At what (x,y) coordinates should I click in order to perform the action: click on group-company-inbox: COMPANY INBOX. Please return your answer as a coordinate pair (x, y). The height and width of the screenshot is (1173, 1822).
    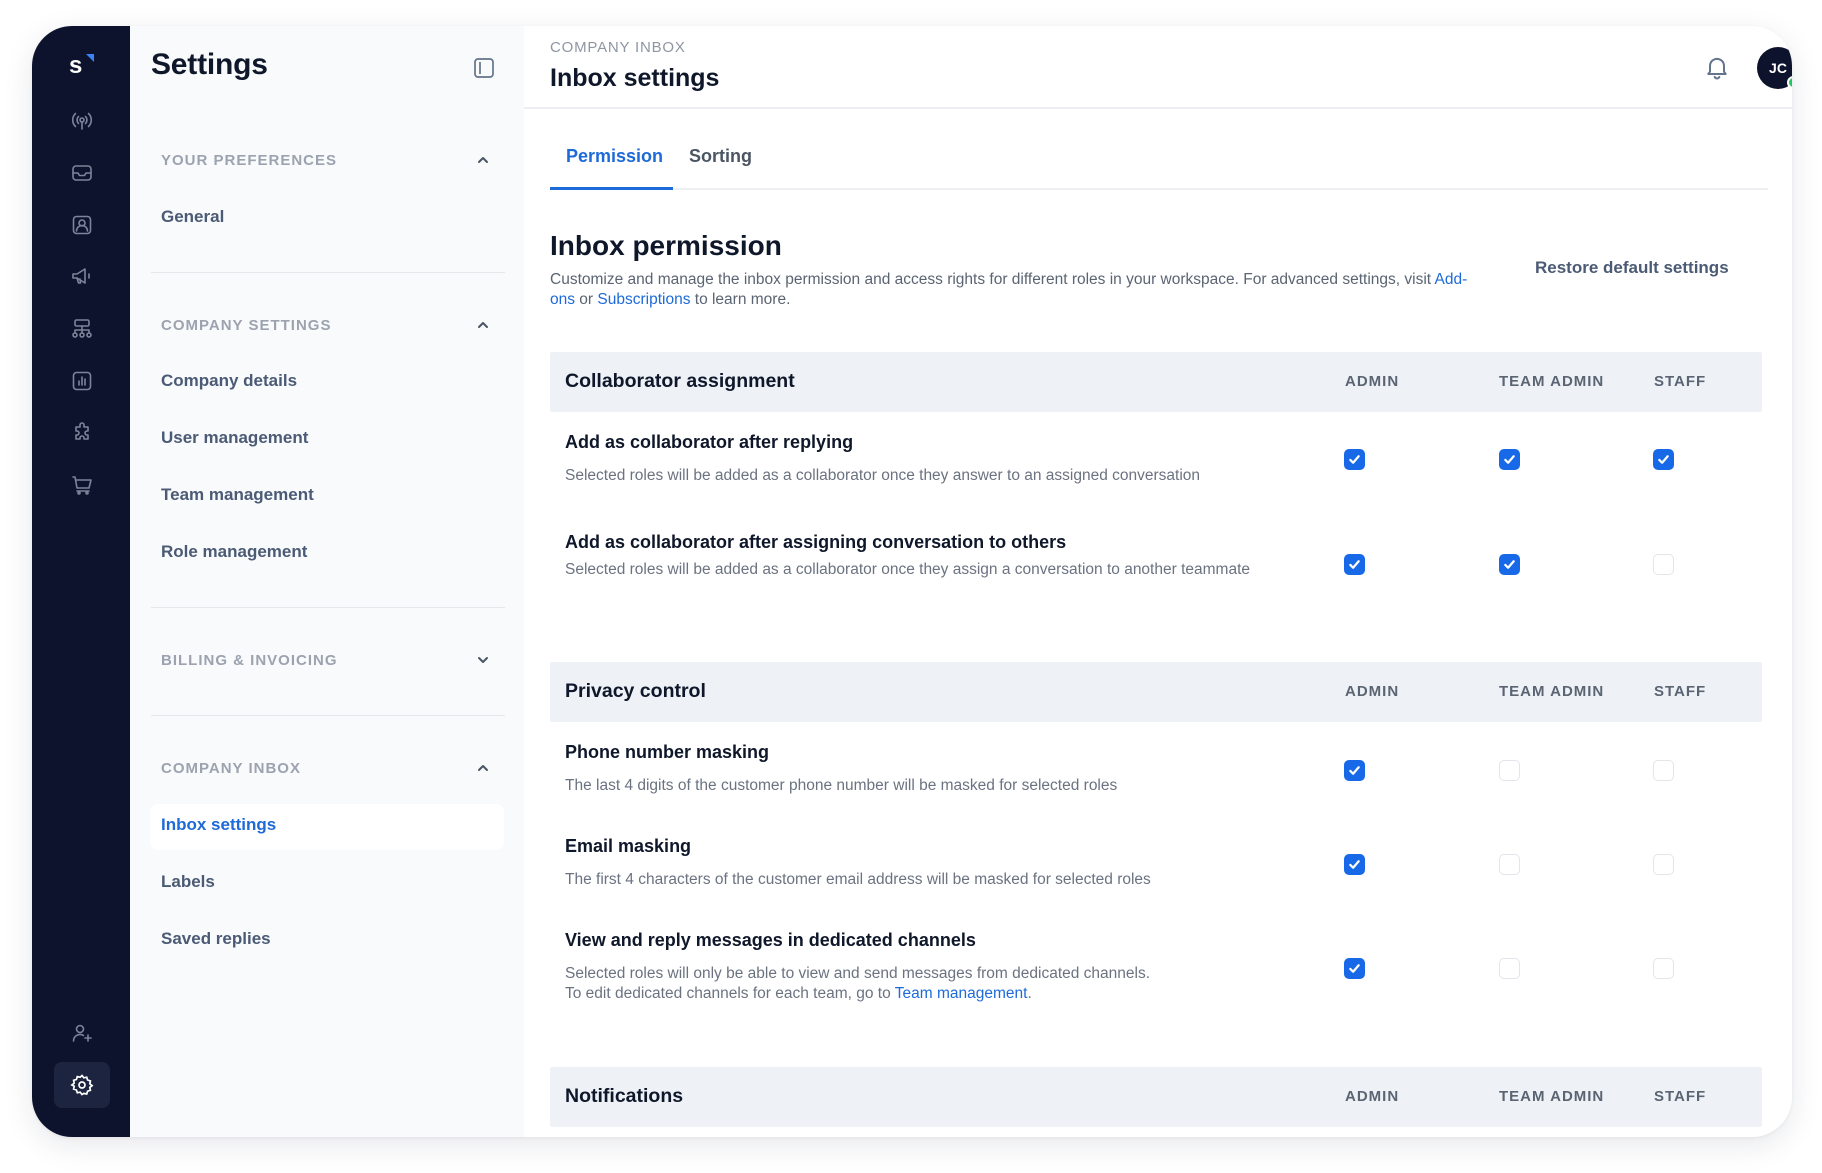
    Looking at the image, I should click on (326, 768).